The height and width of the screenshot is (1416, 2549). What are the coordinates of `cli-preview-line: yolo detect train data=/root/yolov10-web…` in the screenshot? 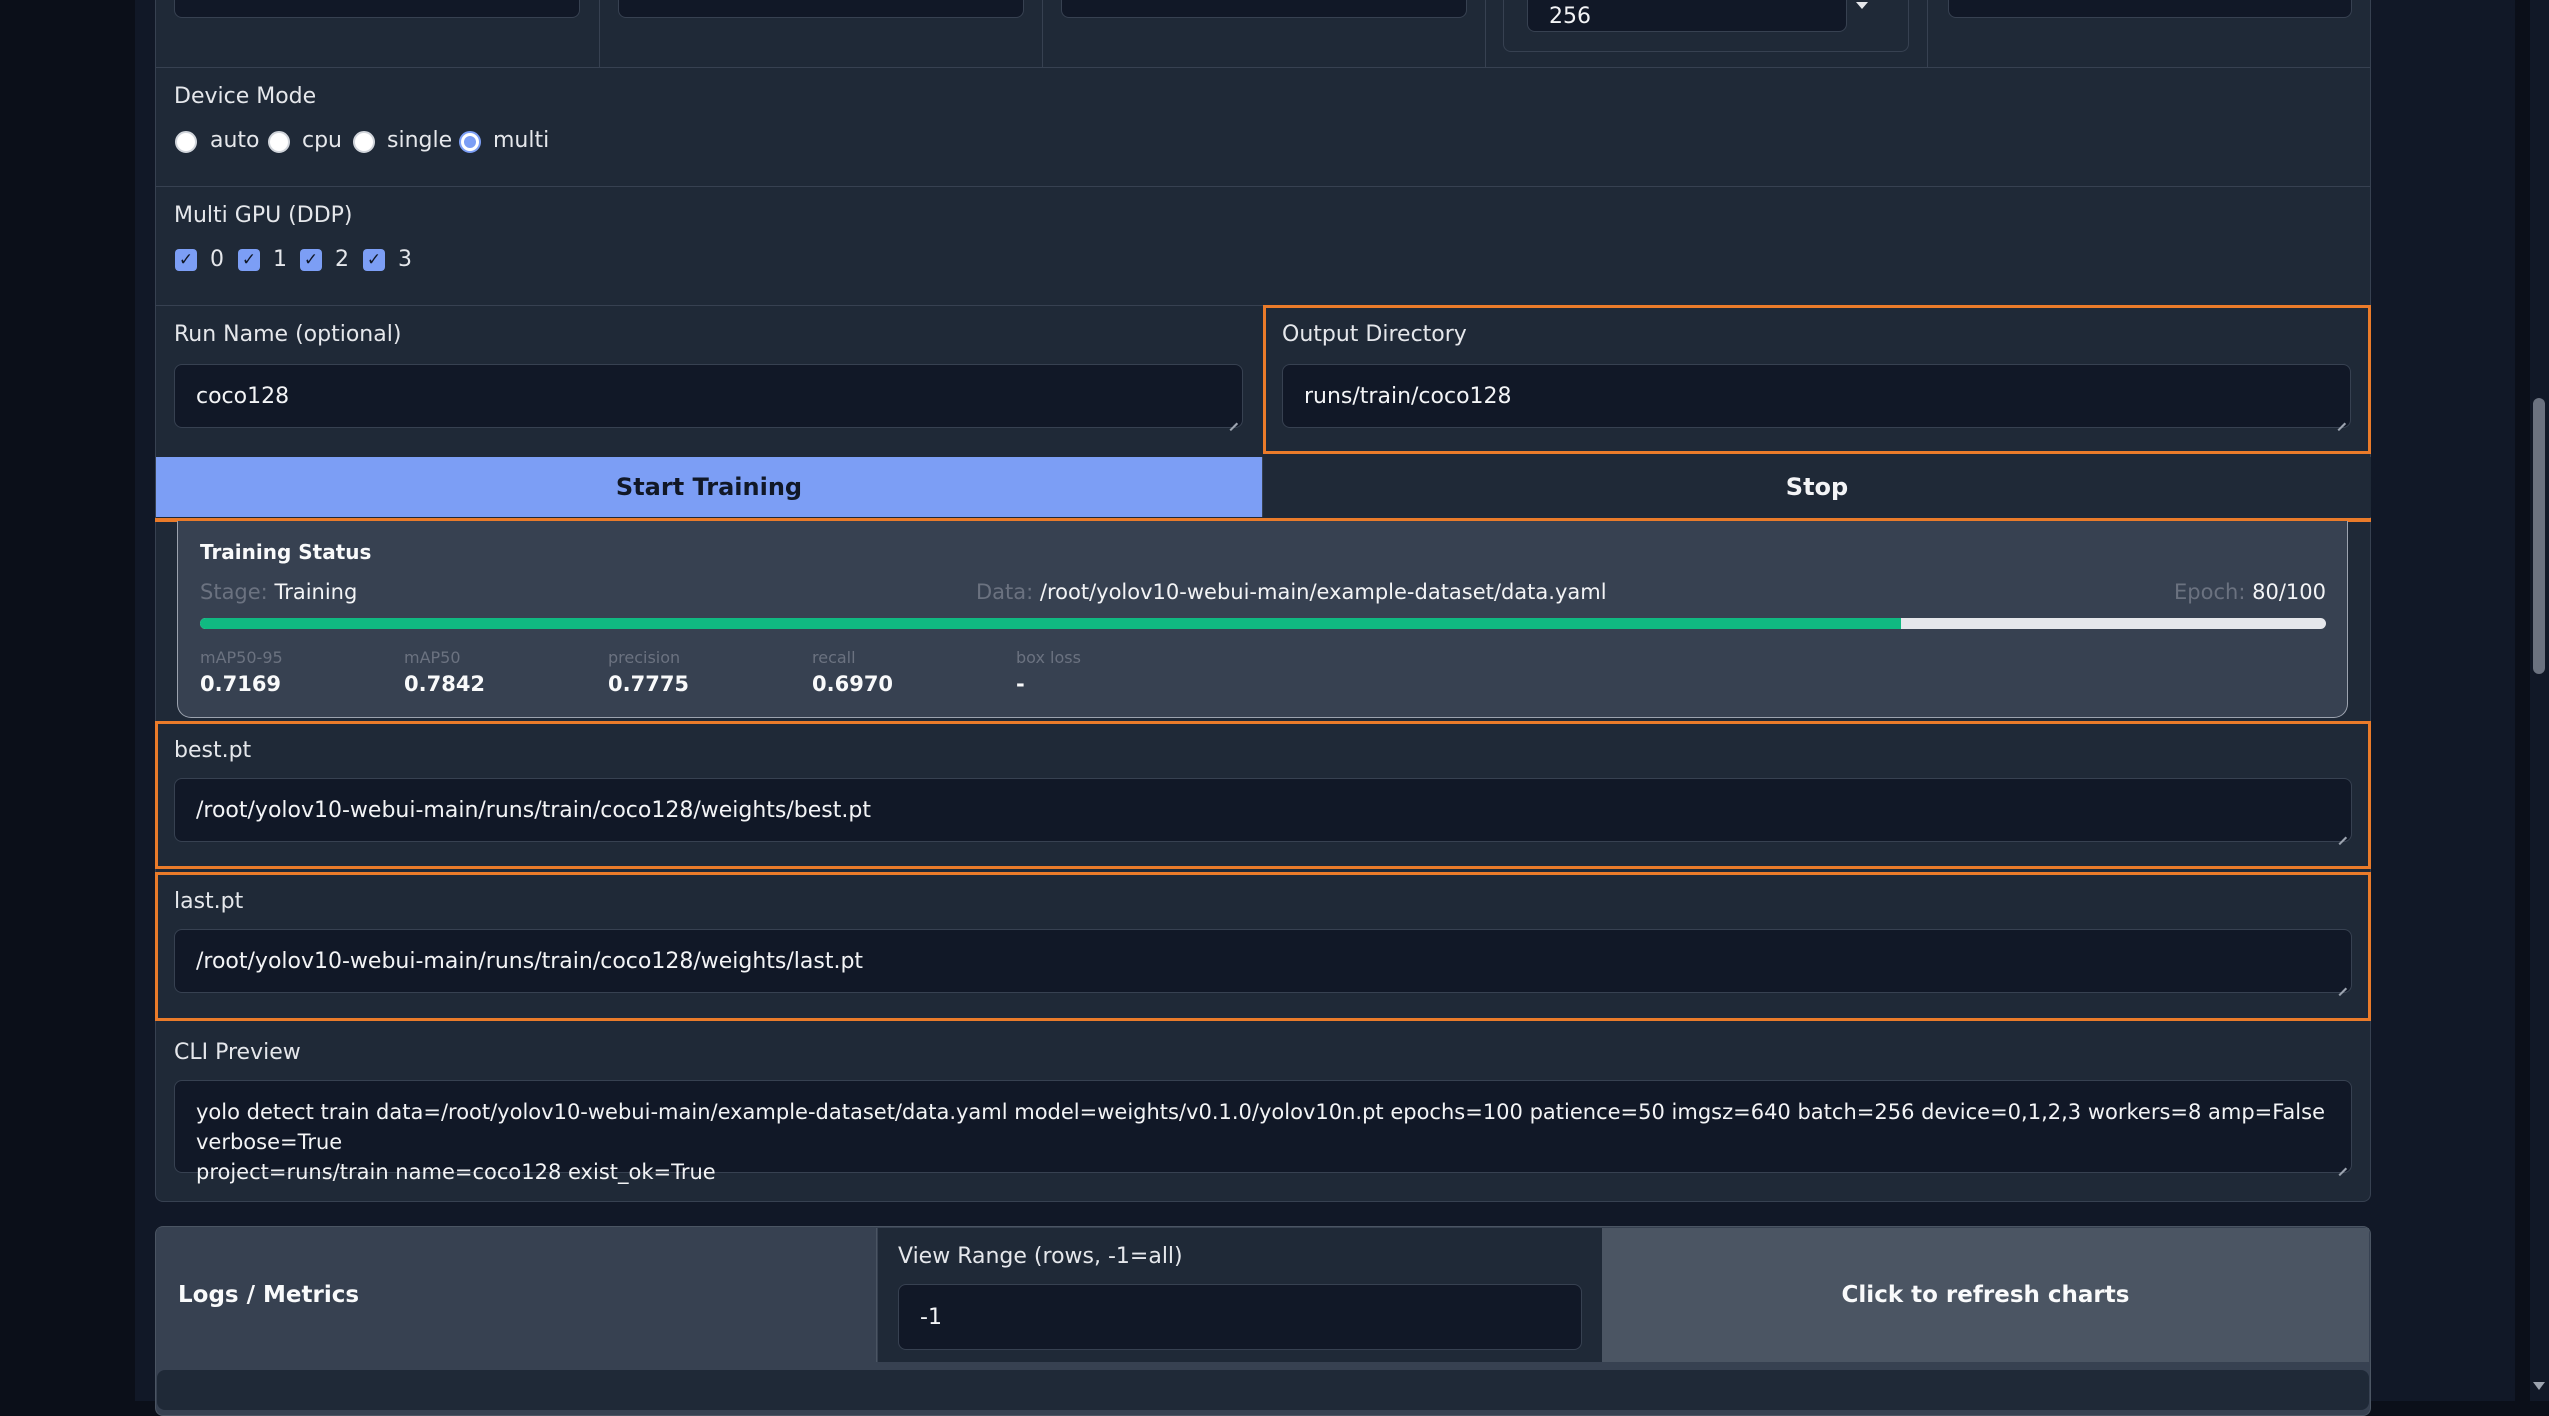 It's located at (1260, 1127).